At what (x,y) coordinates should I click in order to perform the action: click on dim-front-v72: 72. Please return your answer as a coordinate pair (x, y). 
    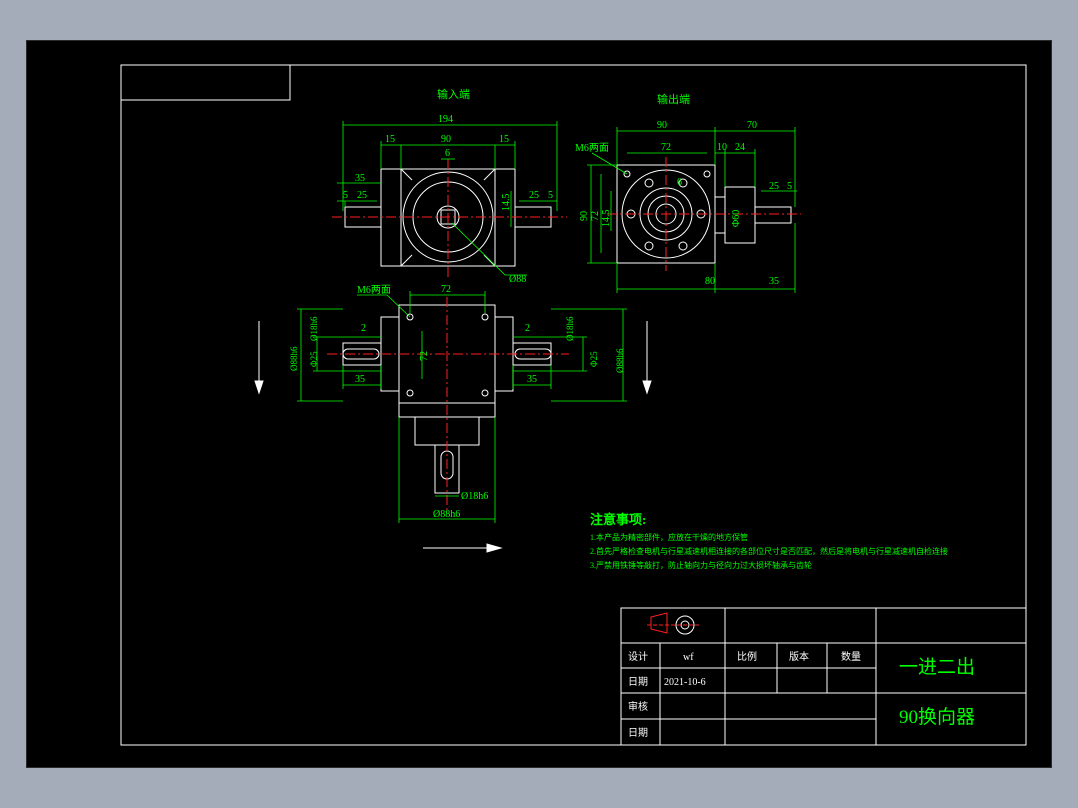
    Looking at the image, I should click on (424, 356).